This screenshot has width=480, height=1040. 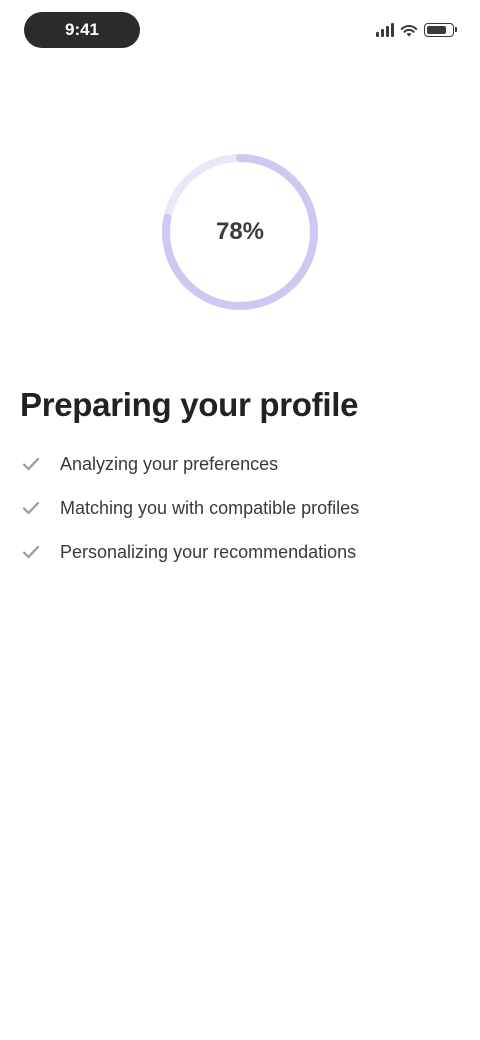 I want to click on status-bar: 9:41, so click(x=240, y=32).